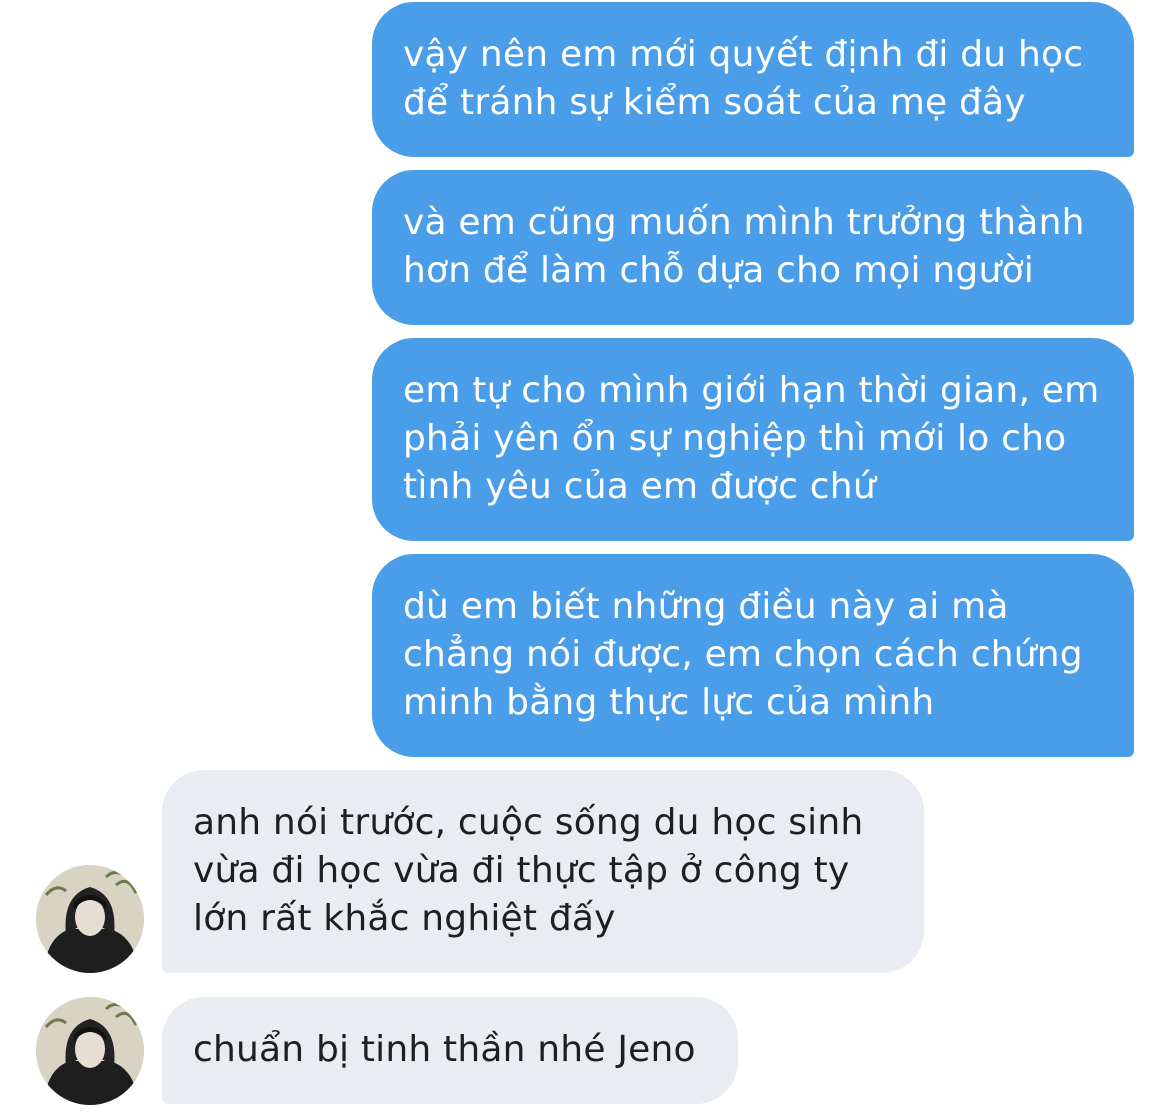 The image size is (1170, 1117). I want to click on message-text-line: chuẩn bị tinh thần nhé Jeno, so click(444, 1049).